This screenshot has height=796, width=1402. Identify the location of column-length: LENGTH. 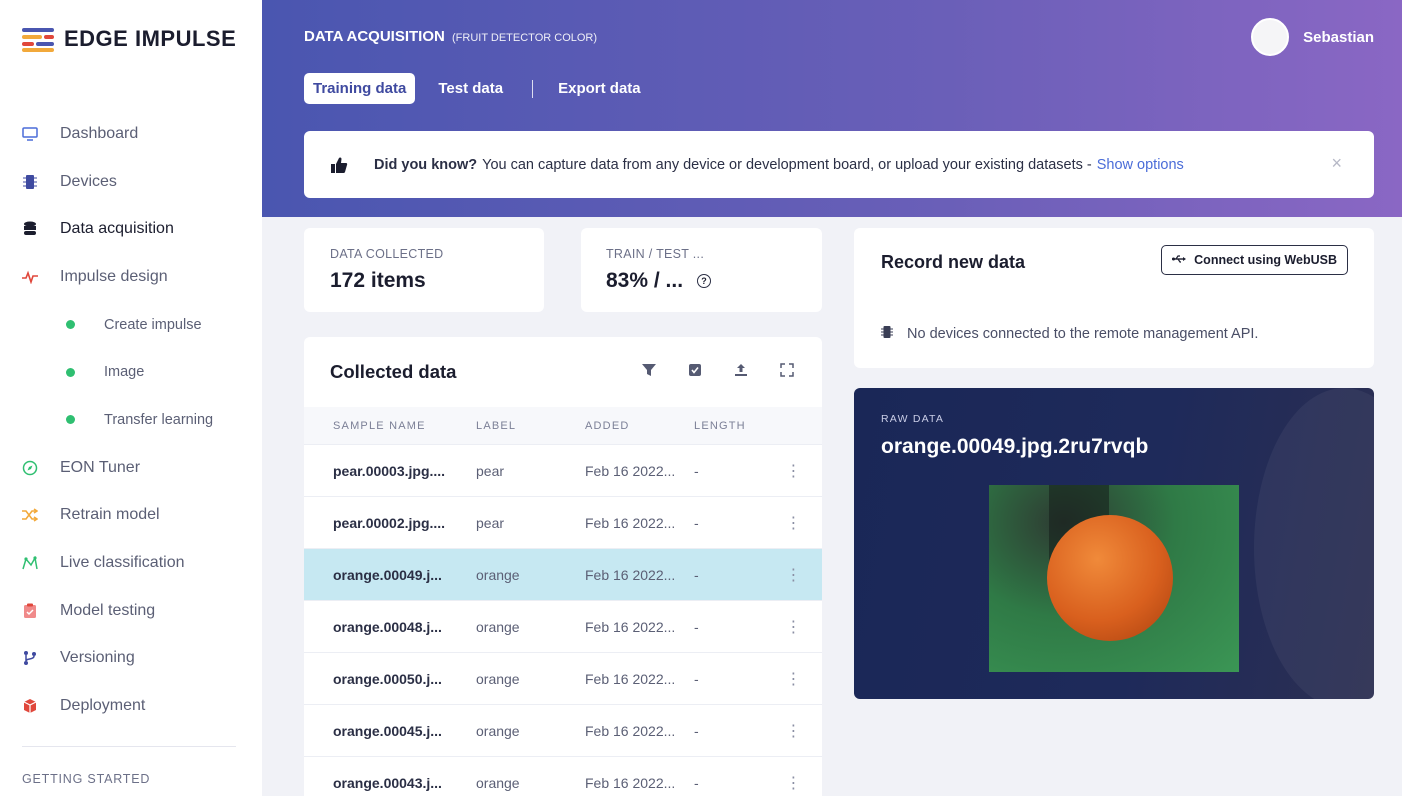
(715, 426).